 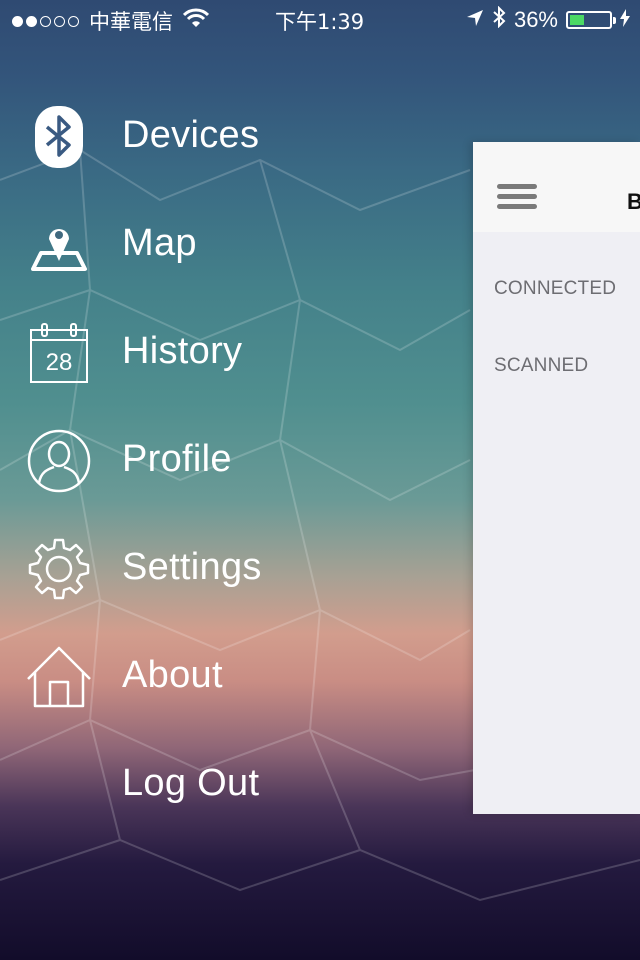 What do you see at coordinates (475, 20) in the screenshot?
I see `location-arrow-icon` at bounding box center [475, 20].